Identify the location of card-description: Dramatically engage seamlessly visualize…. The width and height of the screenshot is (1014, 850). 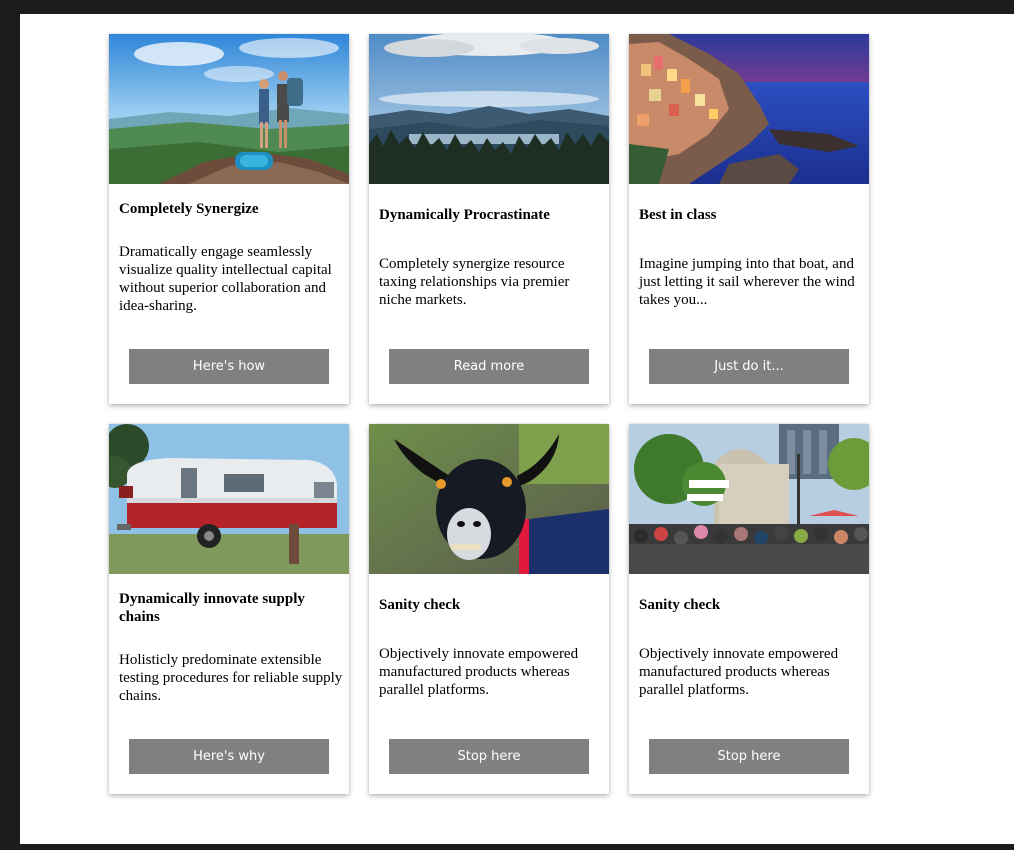
(225, 279).